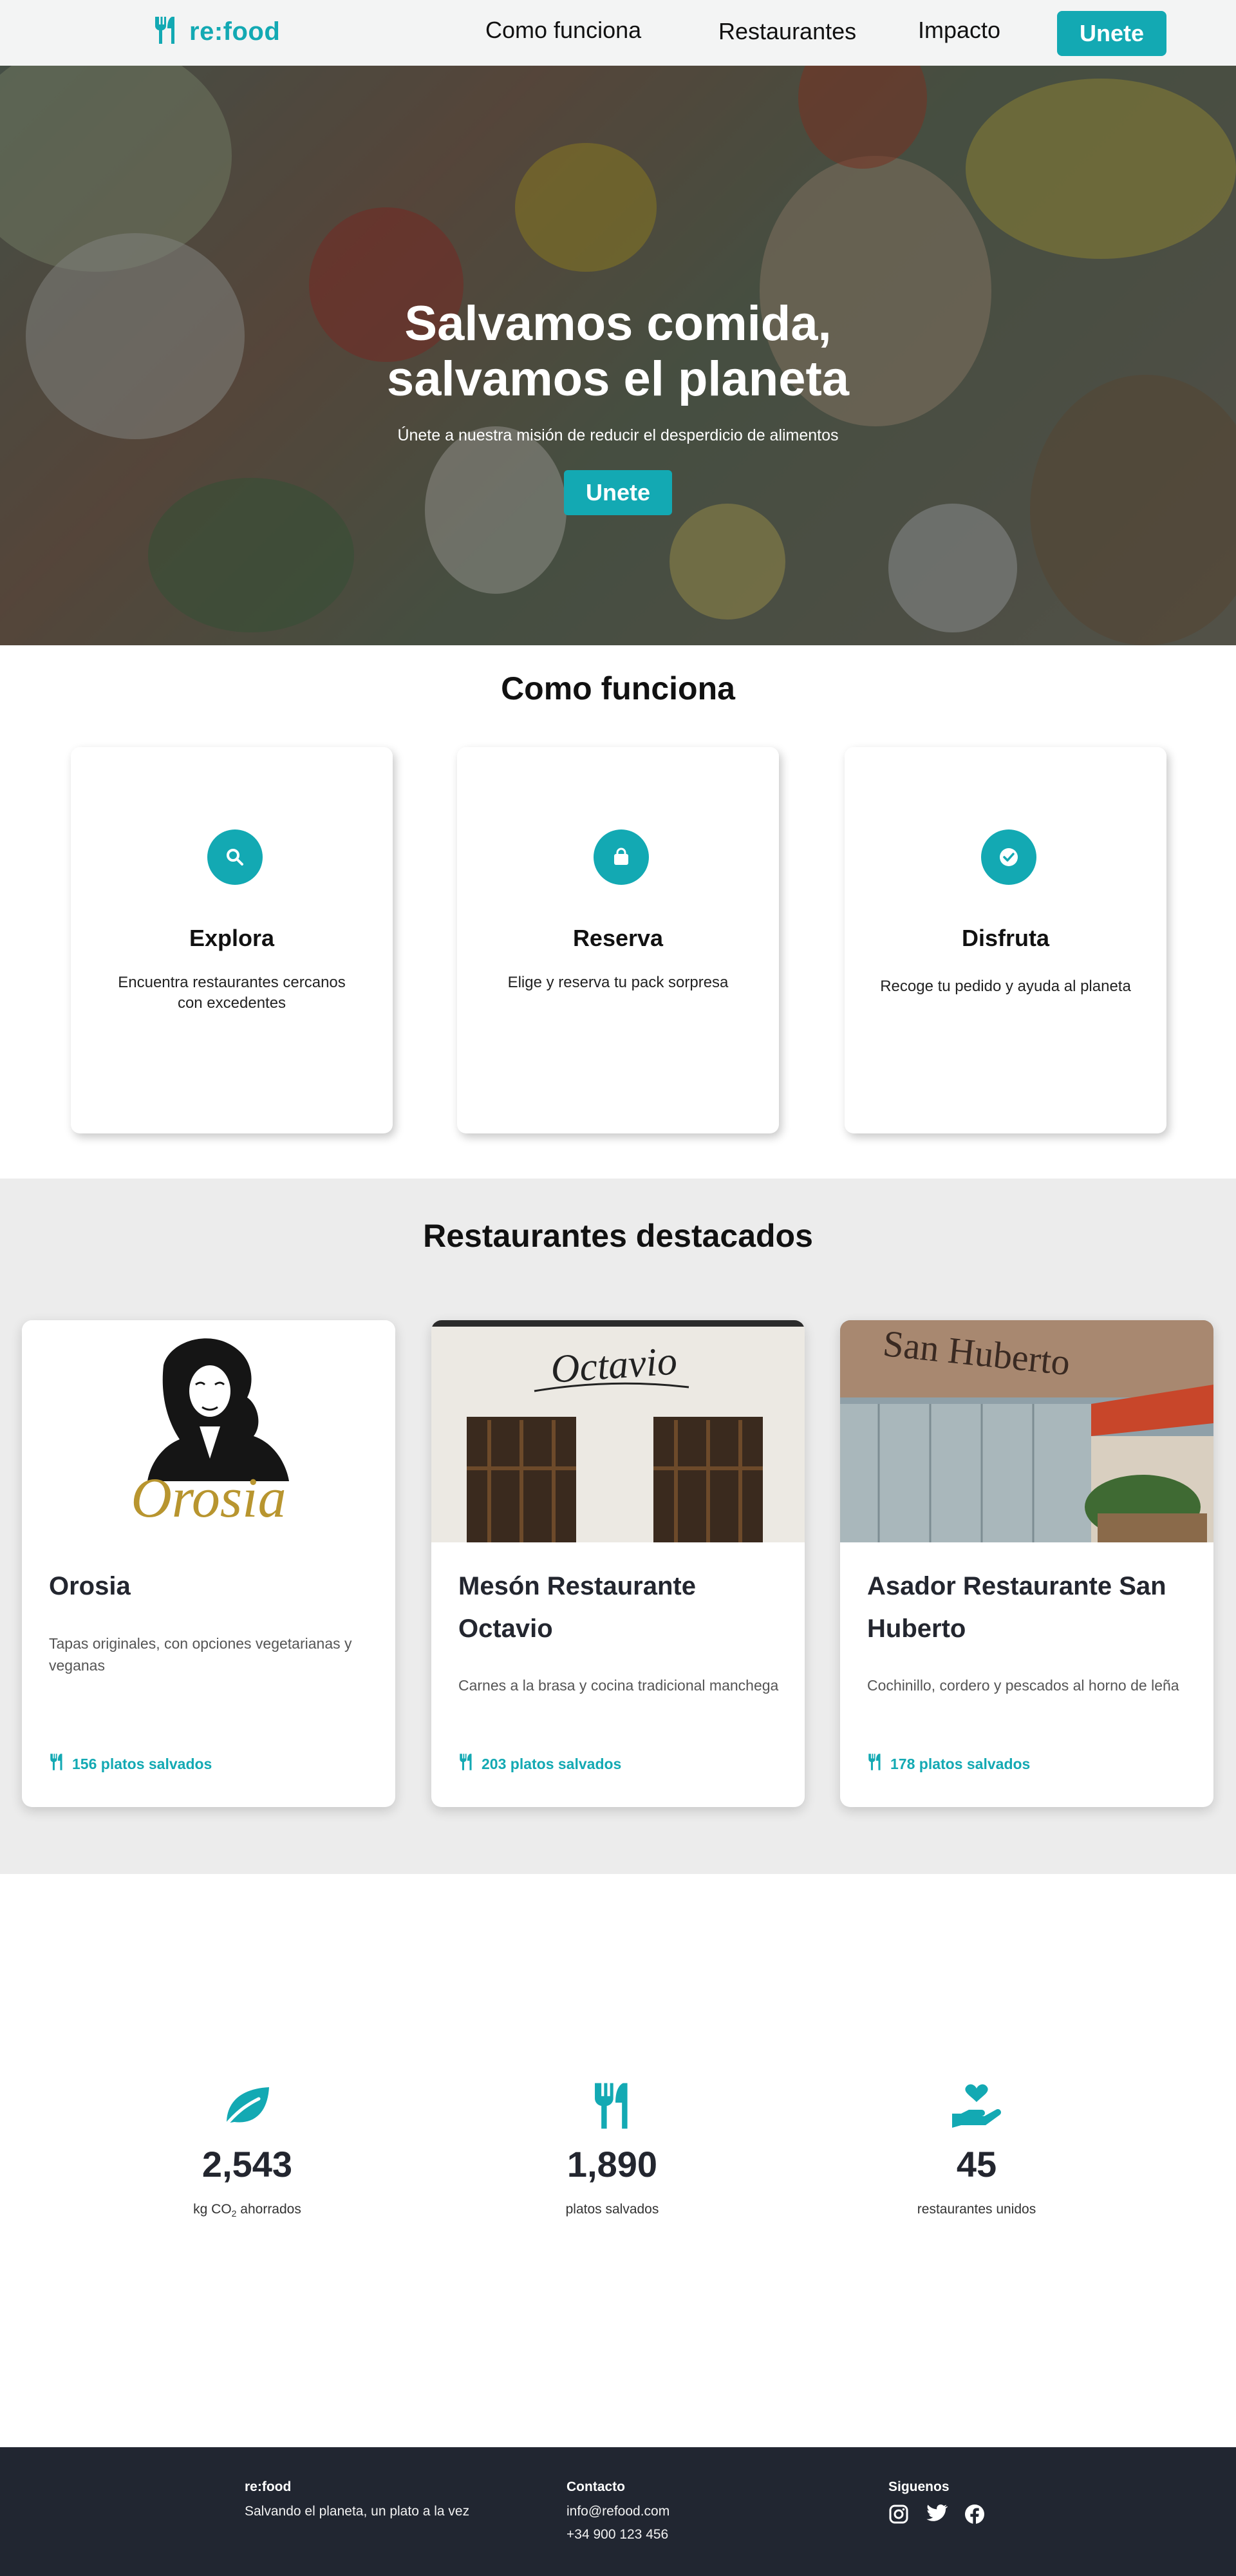  Describe the element at coordinates (247, 2164) in the screenshot. I see `stat-value: 2,543` at that location.